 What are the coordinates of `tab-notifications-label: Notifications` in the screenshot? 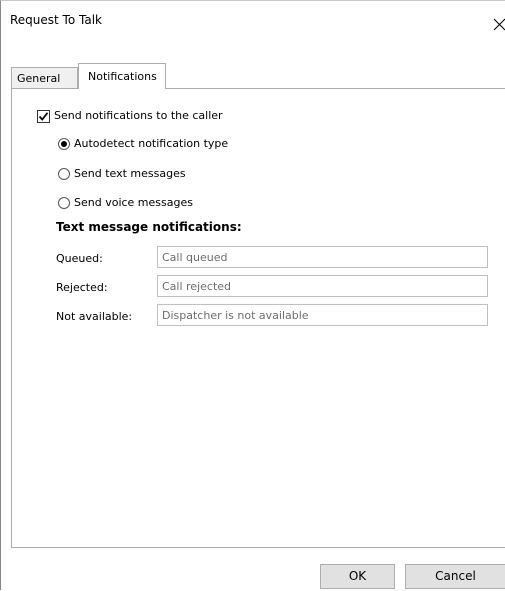 It's located at (122, 76).